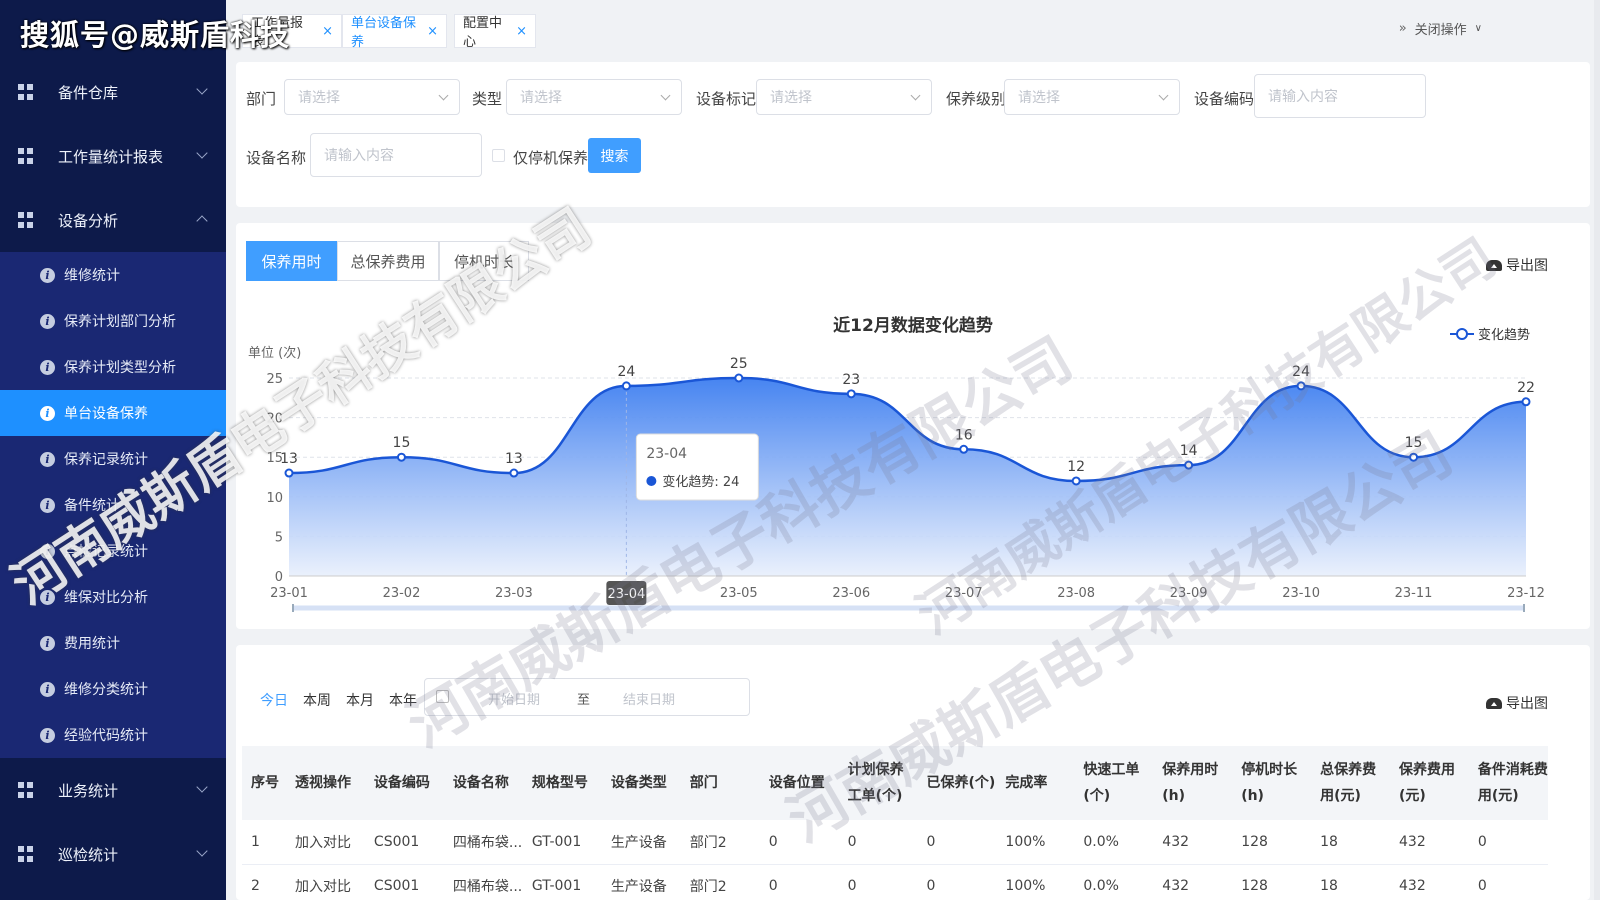  I want to click on x-tick-label: 23-10, so click(1301, 593).